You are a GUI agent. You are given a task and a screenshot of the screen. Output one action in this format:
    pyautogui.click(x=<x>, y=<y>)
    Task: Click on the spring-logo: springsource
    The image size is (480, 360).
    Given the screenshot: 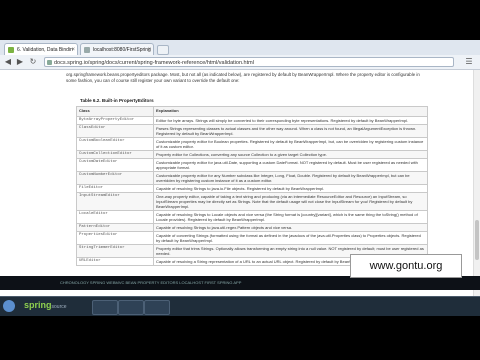 What is the action you would take?
    pyautogui.click(x=45, y=305)
    